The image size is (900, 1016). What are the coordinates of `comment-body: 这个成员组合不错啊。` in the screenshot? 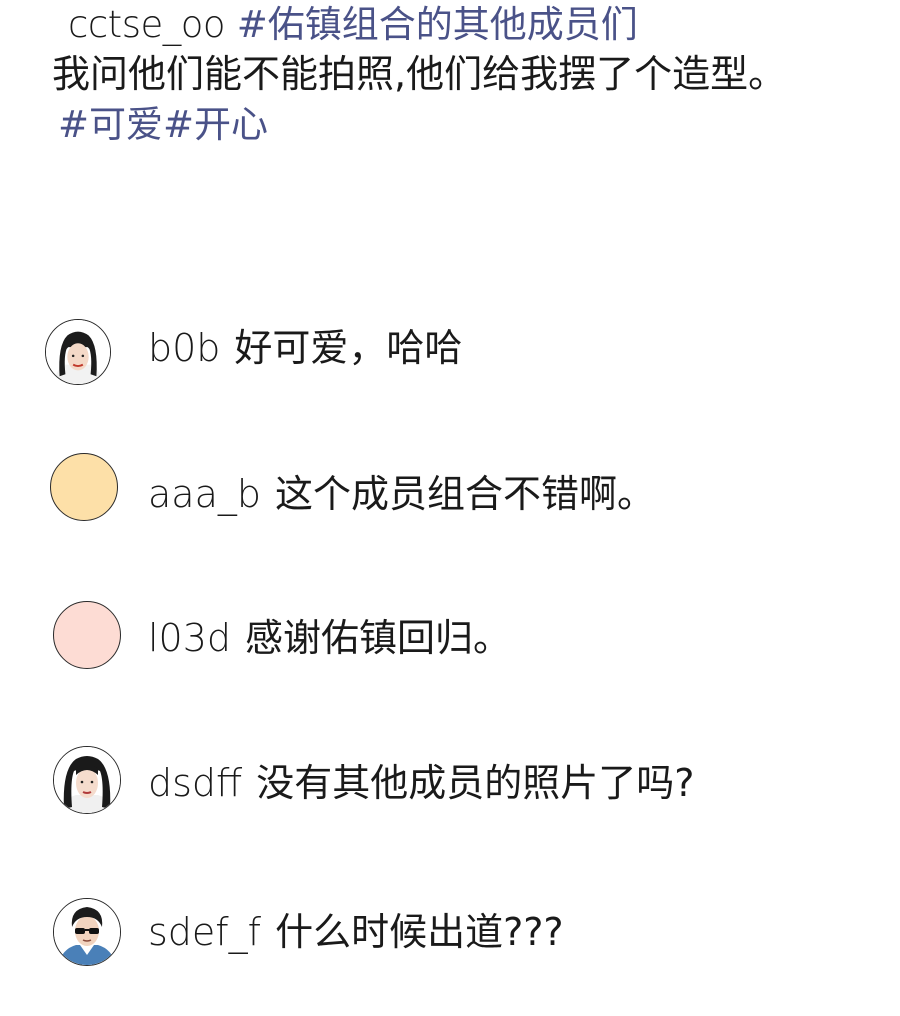 It's located at (464, 494).